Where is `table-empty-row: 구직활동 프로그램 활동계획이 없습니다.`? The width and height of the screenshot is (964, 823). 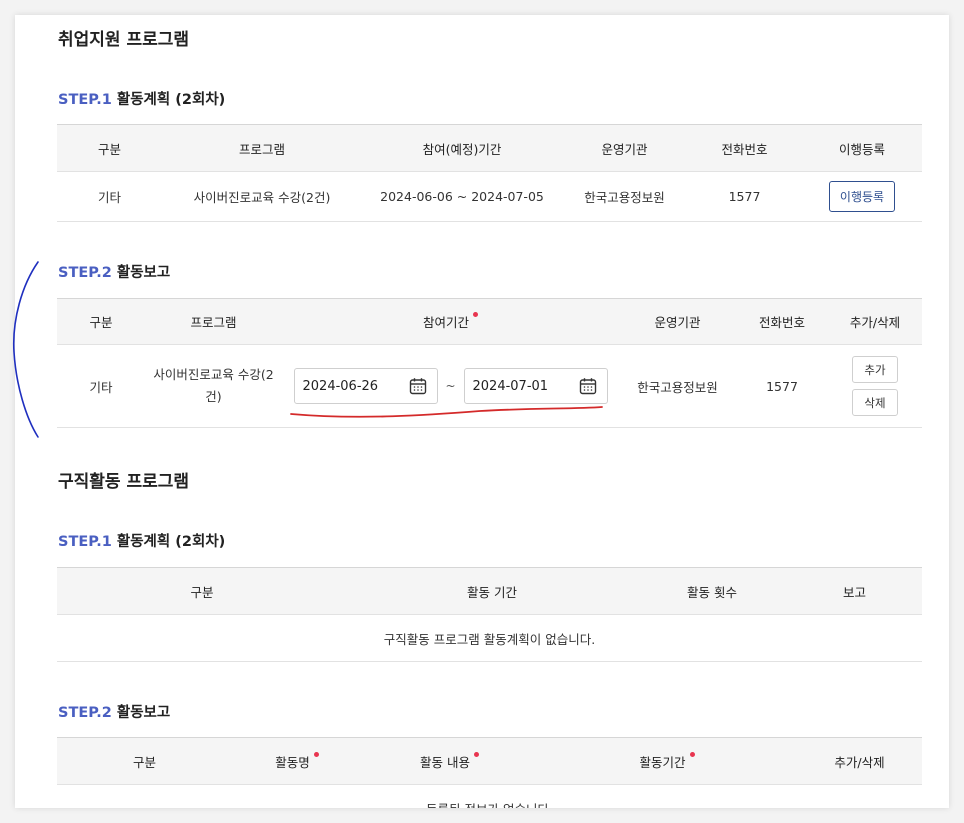 table-empty-row: 구직활동 프로그램 활동계획이 없습니다. is located at coordinates (489, 638).